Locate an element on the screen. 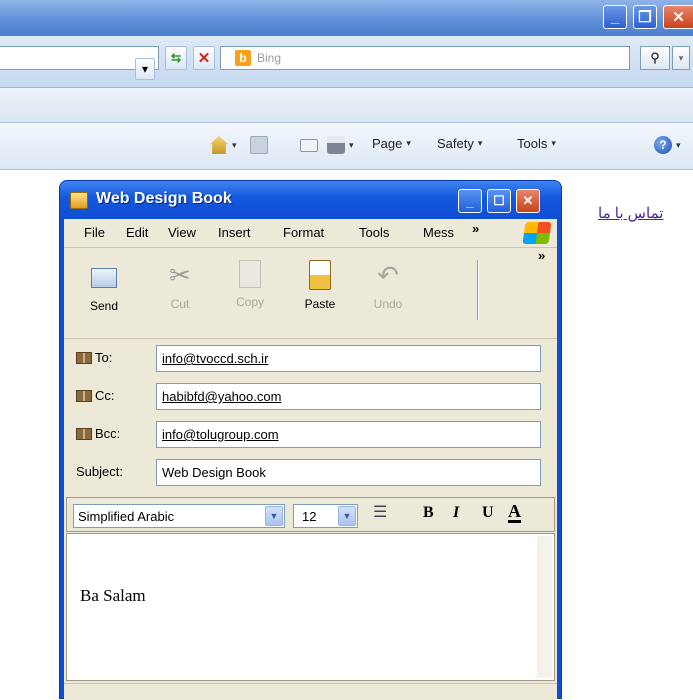 Image resolution: width=693 pixels, height=700 pixels. font-name-select: Simplified Arabic ▼ is located at coordinates (179, 516).